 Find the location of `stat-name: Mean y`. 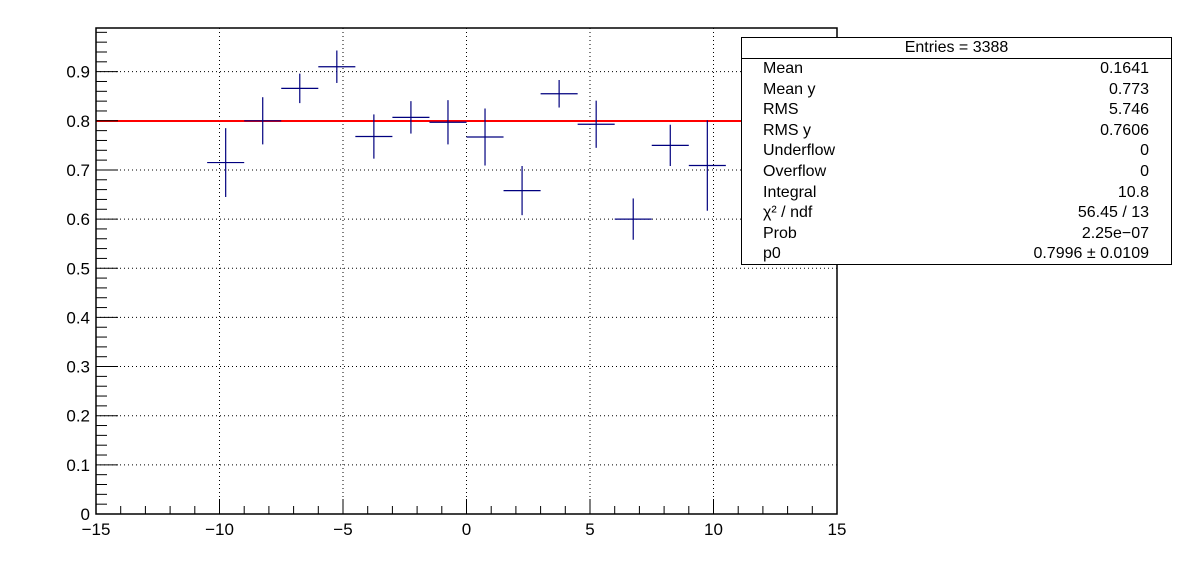

stat-name: Mean y is located at coordinates (789, 89).